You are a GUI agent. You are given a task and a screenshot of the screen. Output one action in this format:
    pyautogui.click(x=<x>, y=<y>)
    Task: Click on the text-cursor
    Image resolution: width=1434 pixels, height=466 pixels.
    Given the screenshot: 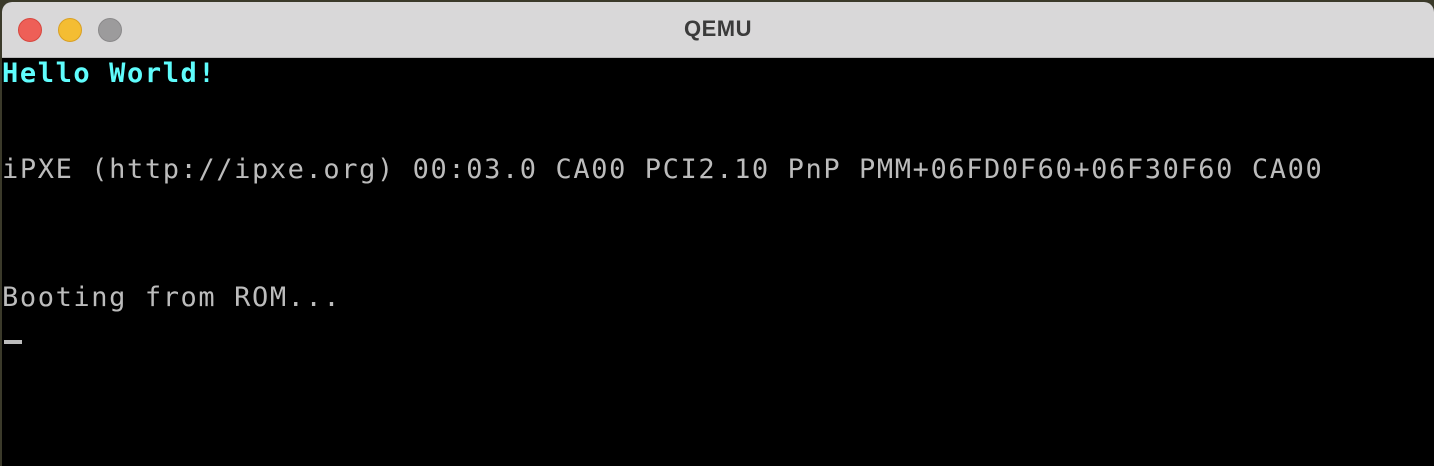 What is the action you would take?
    pyautogui.click(x=13, y=342)
    